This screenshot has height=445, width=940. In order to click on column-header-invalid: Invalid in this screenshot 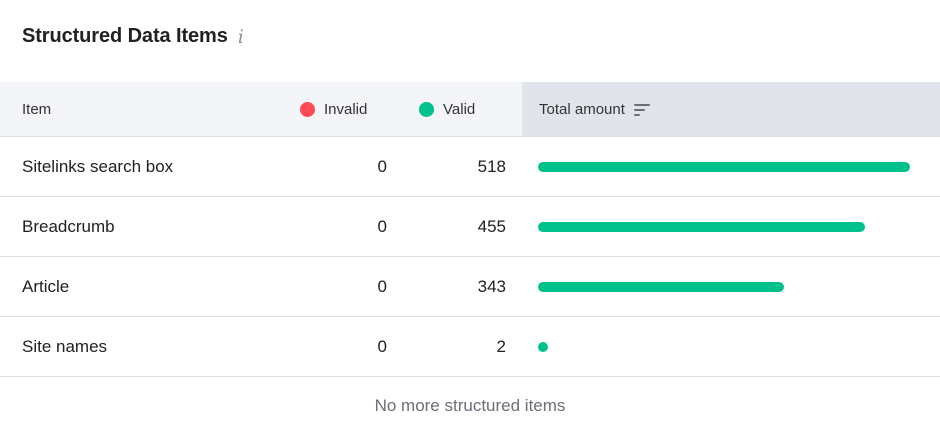, I will do `click(333, 109)`.